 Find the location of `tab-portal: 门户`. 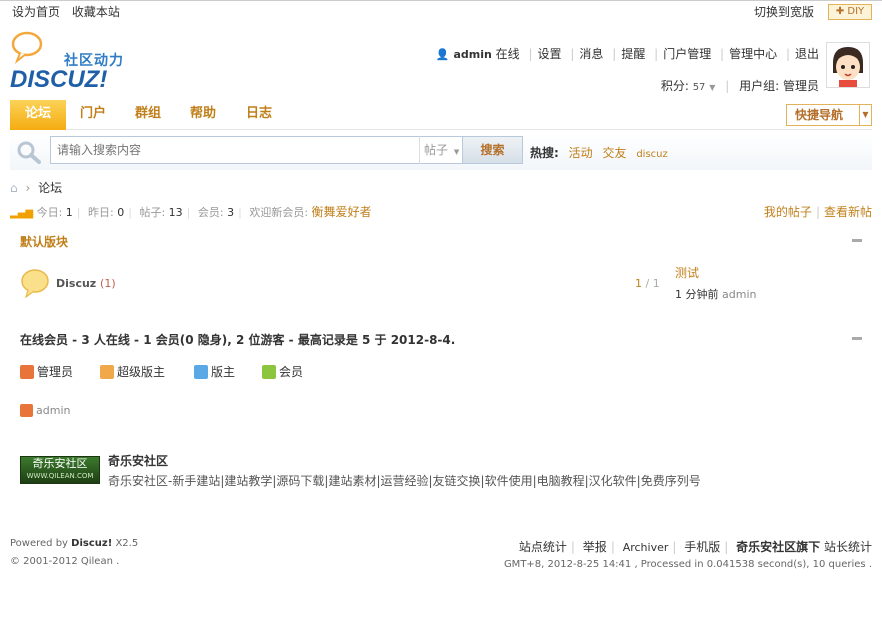

tab-portal: 门户 is located at coordinates (93, 115).